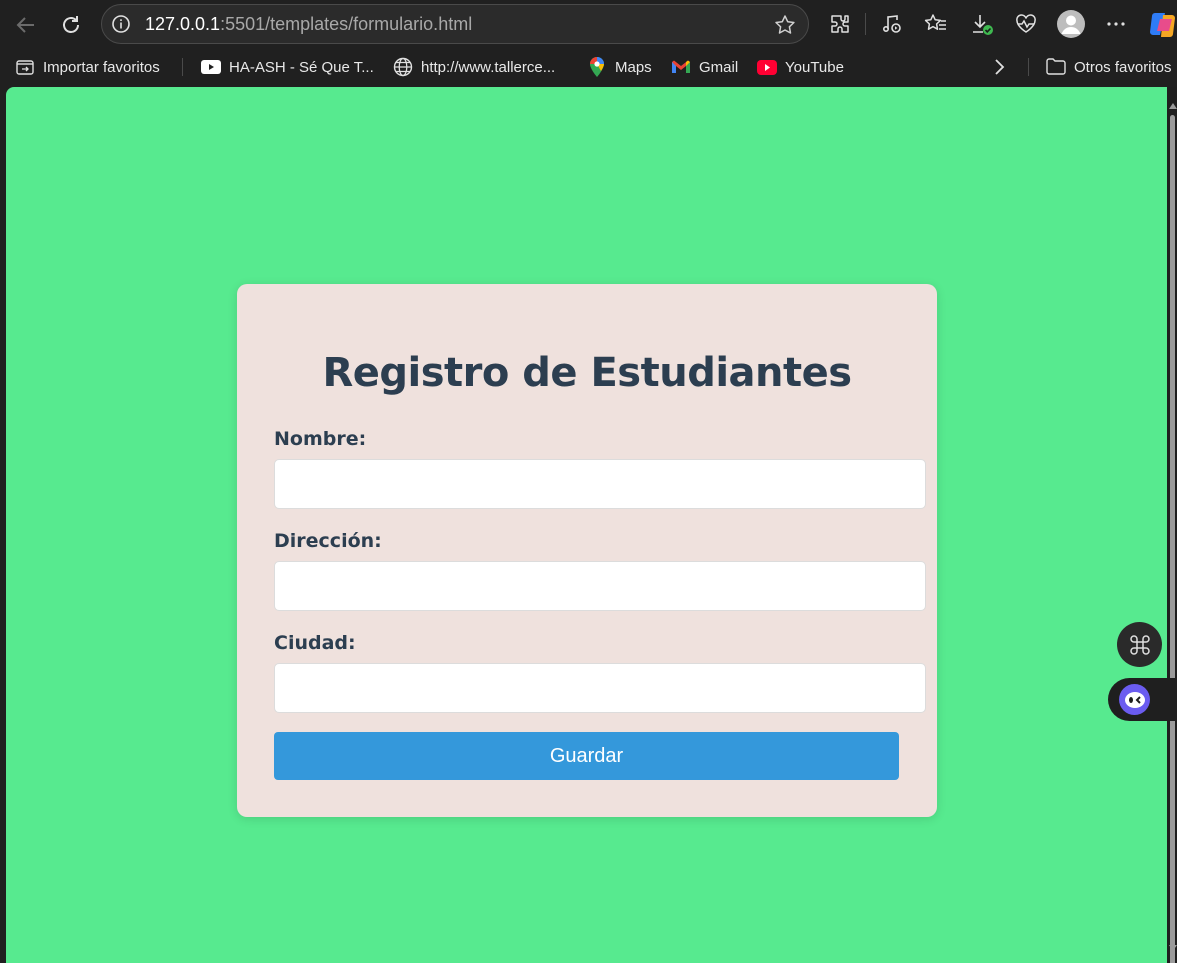 The height and width of the screenshot is (963, 1177). I want to click on health-icon, so click(1026, 24).